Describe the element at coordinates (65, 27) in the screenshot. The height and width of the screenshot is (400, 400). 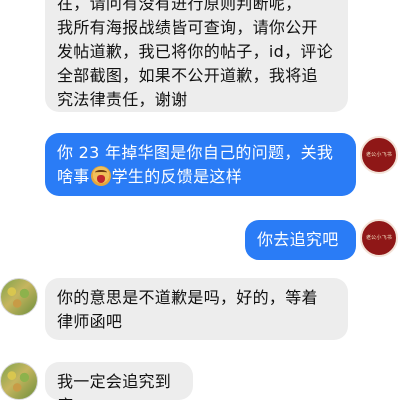
I see `message-prefix: 我` at that location.